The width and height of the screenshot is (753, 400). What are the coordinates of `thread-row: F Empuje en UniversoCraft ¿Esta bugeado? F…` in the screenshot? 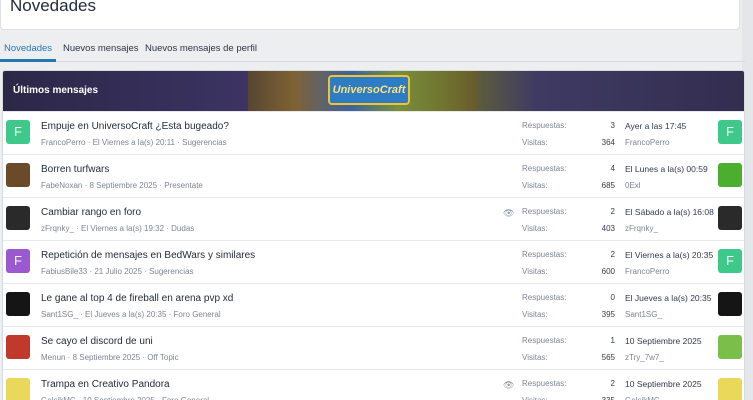 It's located at (373, 132).